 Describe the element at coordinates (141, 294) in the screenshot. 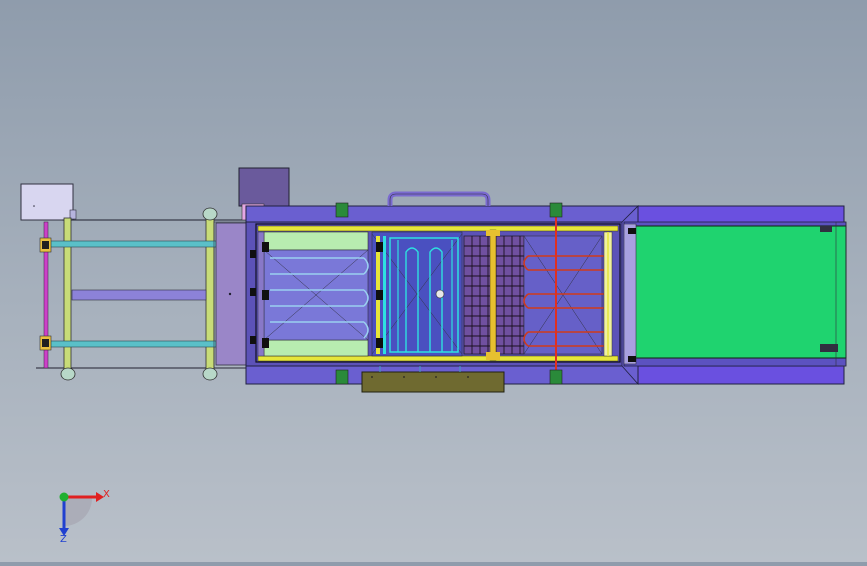

I see `infeed-frame` at that location.